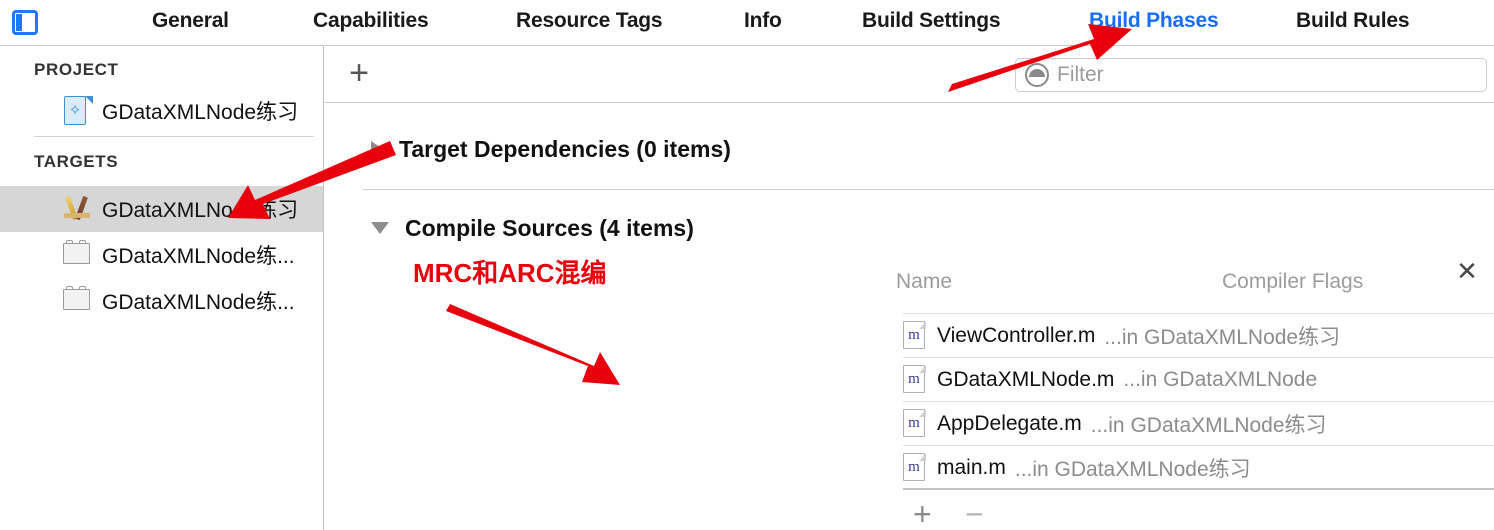 Image resolution: width=1494 pixels, height=530 pixels. What do you see at coordinates (1198, 489) in the screenshot?
I see `list-bottom-divider` at bounding box center [1198, 489].